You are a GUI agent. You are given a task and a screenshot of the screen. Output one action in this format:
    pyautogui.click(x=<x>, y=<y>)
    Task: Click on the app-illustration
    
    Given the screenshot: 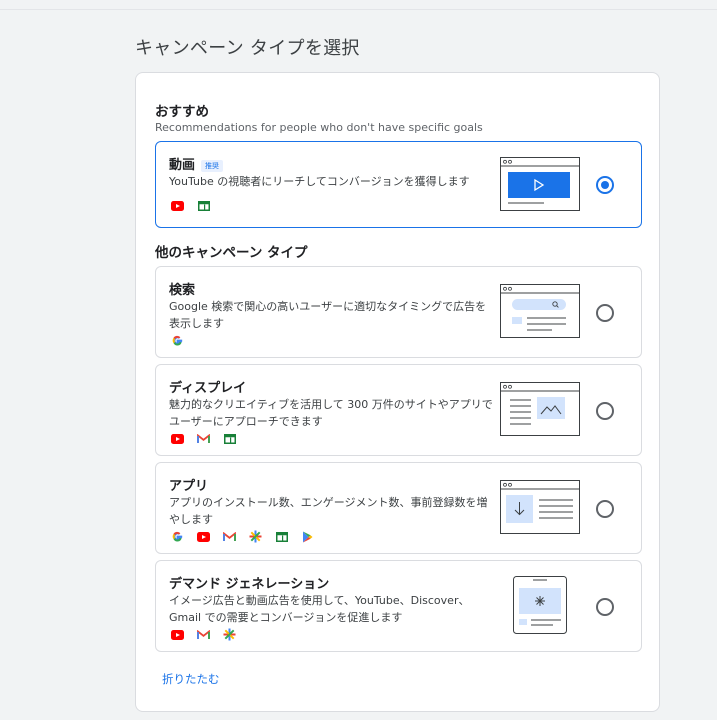 What is the action you would take?
    pyautogui.click(x=540, y=507)
    